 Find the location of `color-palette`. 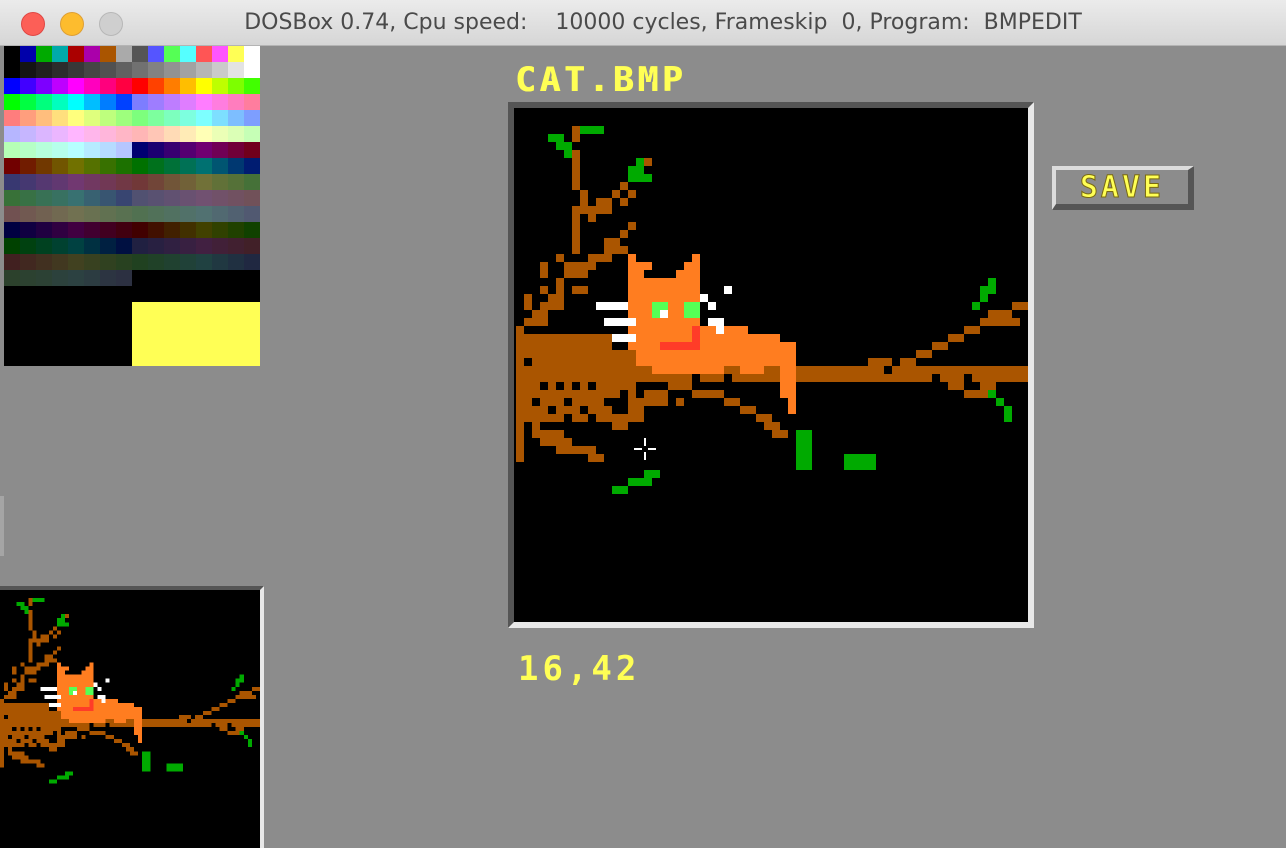

color-palette is located at coordinates (132, 206).